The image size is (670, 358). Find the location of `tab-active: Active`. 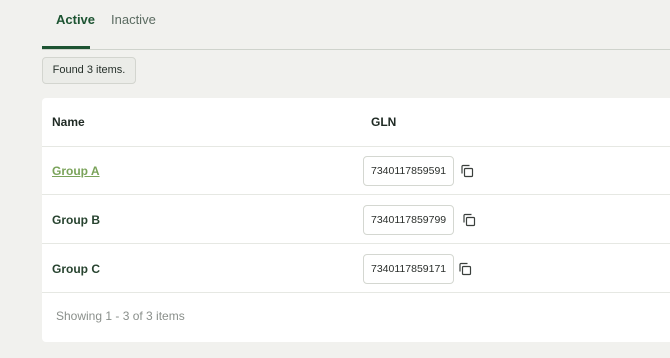

tab-active: Active is located at coordinates (75, 19).